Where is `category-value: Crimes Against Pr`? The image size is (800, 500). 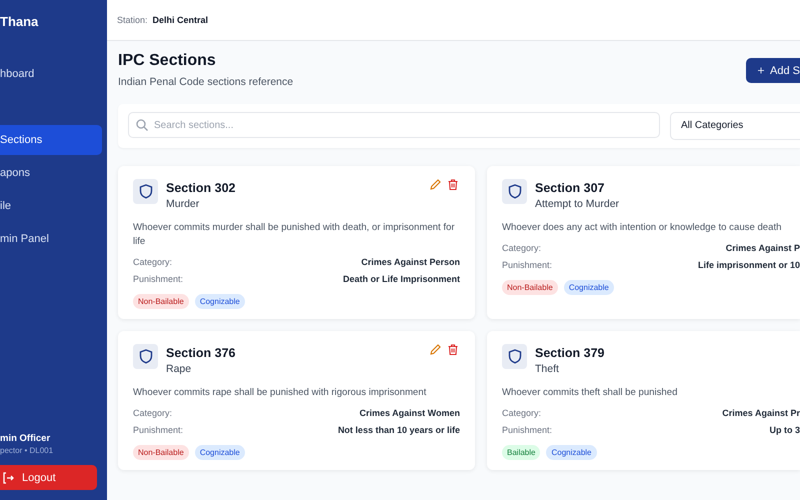 category-value: Crimes Against Pr is located at coordinates (761, 413).